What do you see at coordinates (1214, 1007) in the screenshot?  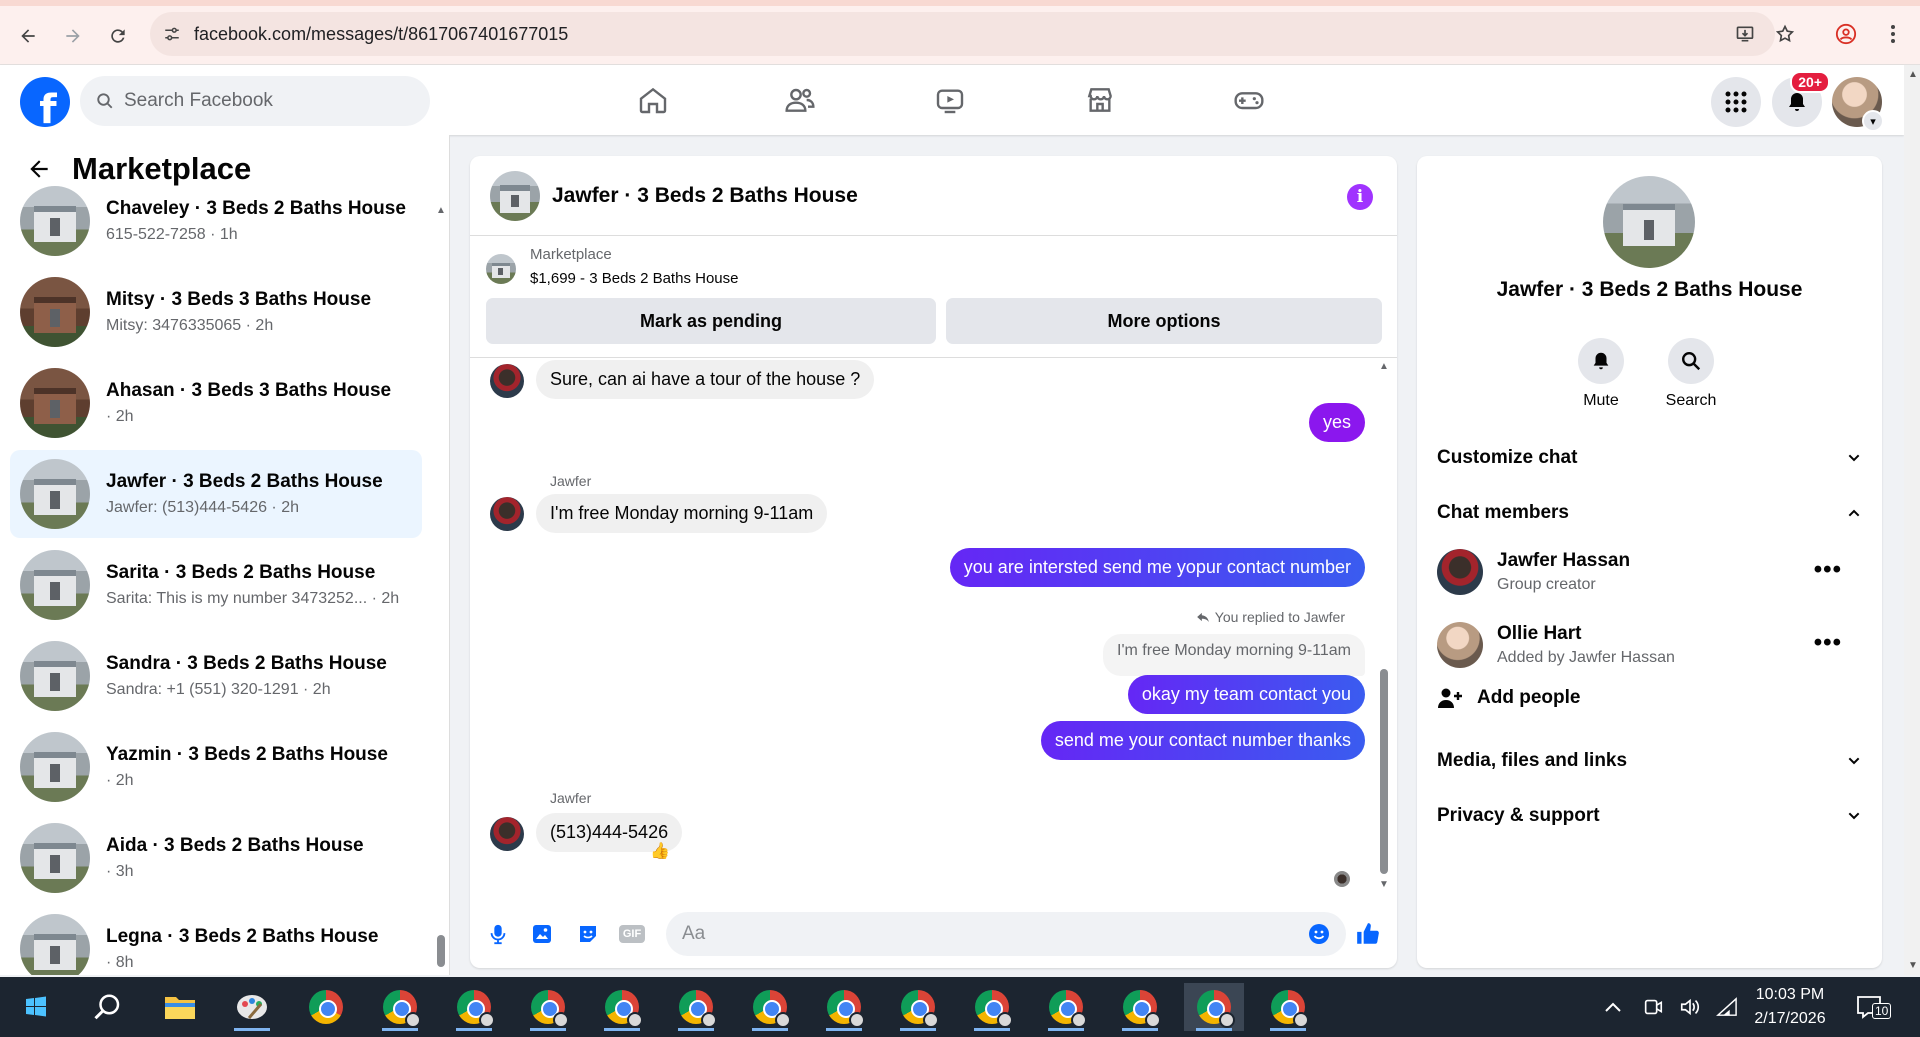 I see `chrome-profile-taskbar-icon-active` at bounding box center [1214, 1007].